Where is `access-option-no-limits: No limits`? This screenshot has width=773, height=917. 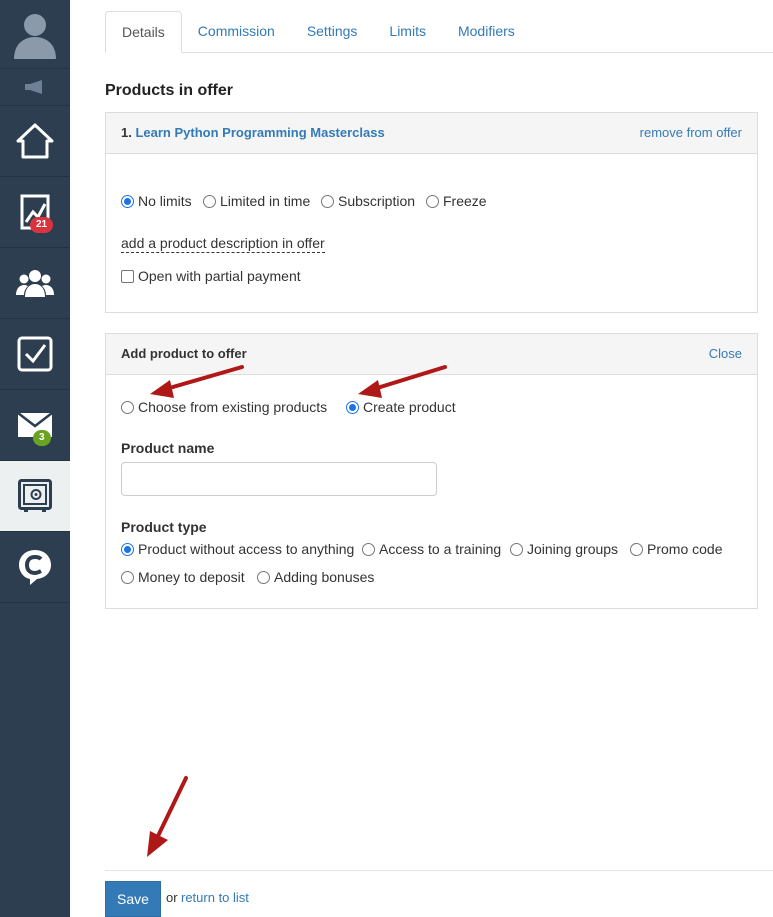 access-option-no-limits: No limits is located at coordinates (156, 201).